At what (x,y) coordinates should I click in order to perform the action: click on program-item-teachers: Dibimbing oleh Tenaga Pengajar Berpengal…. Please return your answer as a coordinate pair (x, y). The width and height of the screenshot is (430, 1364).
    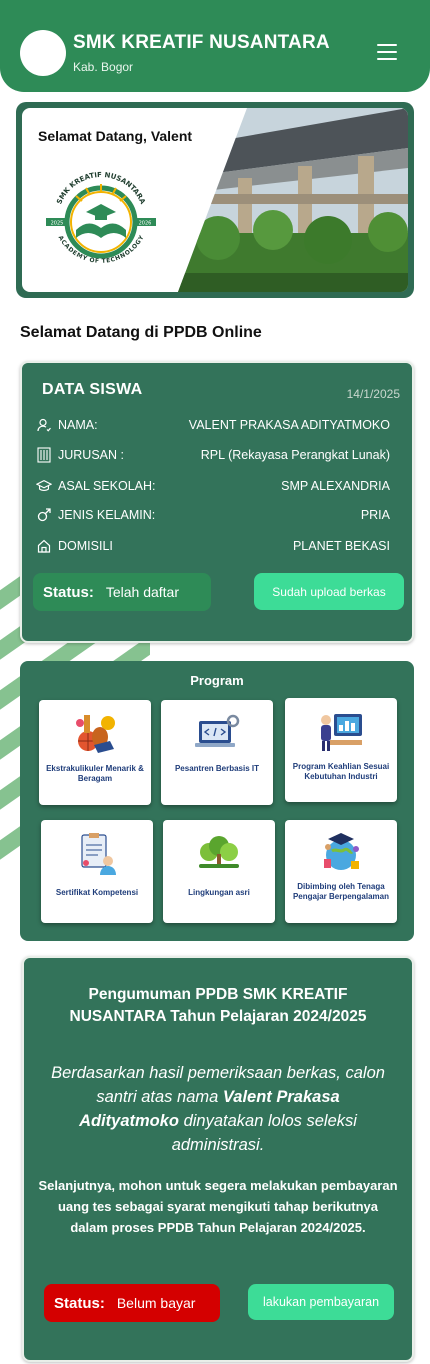
    Looking at the image, I should click on (341, 871).